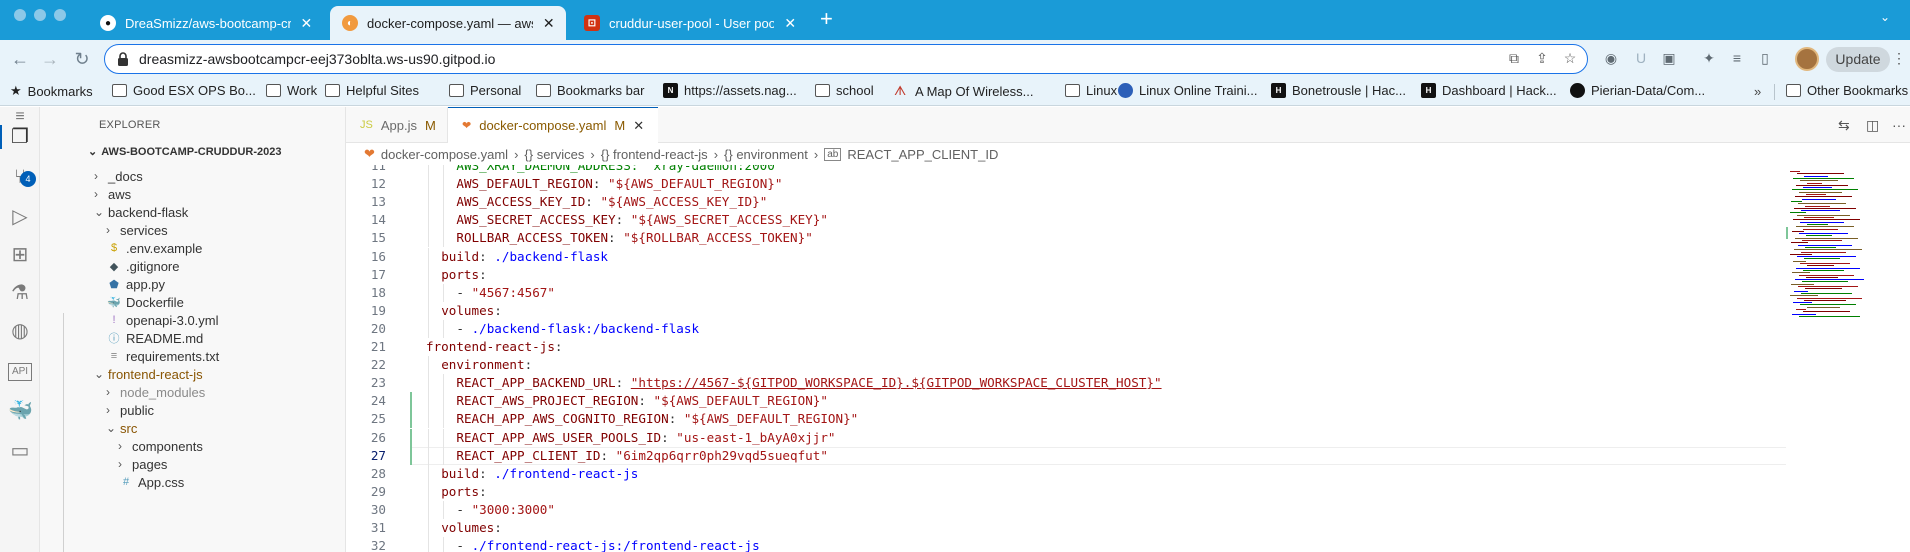 This screenshot has width=1910, height=552. What do you see at coordinates (485, 90) in the screenshot?
I see `bookmark-folder: Personal` at bounding box center [485, 90].